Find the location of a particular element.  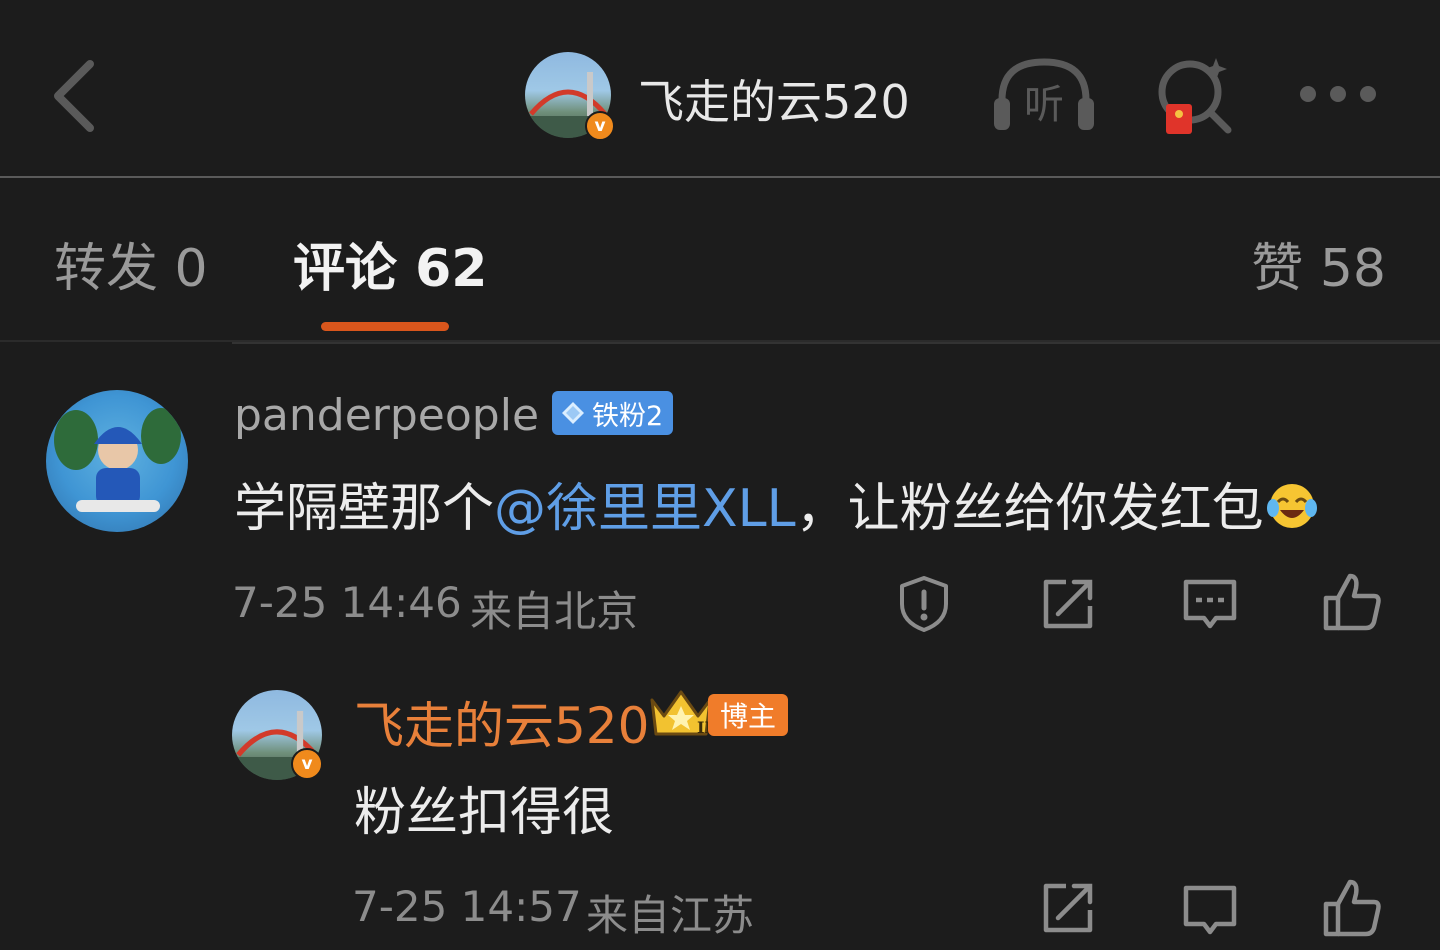

listen-headphone-icon: 听 is located at coordinates (1044, 94).